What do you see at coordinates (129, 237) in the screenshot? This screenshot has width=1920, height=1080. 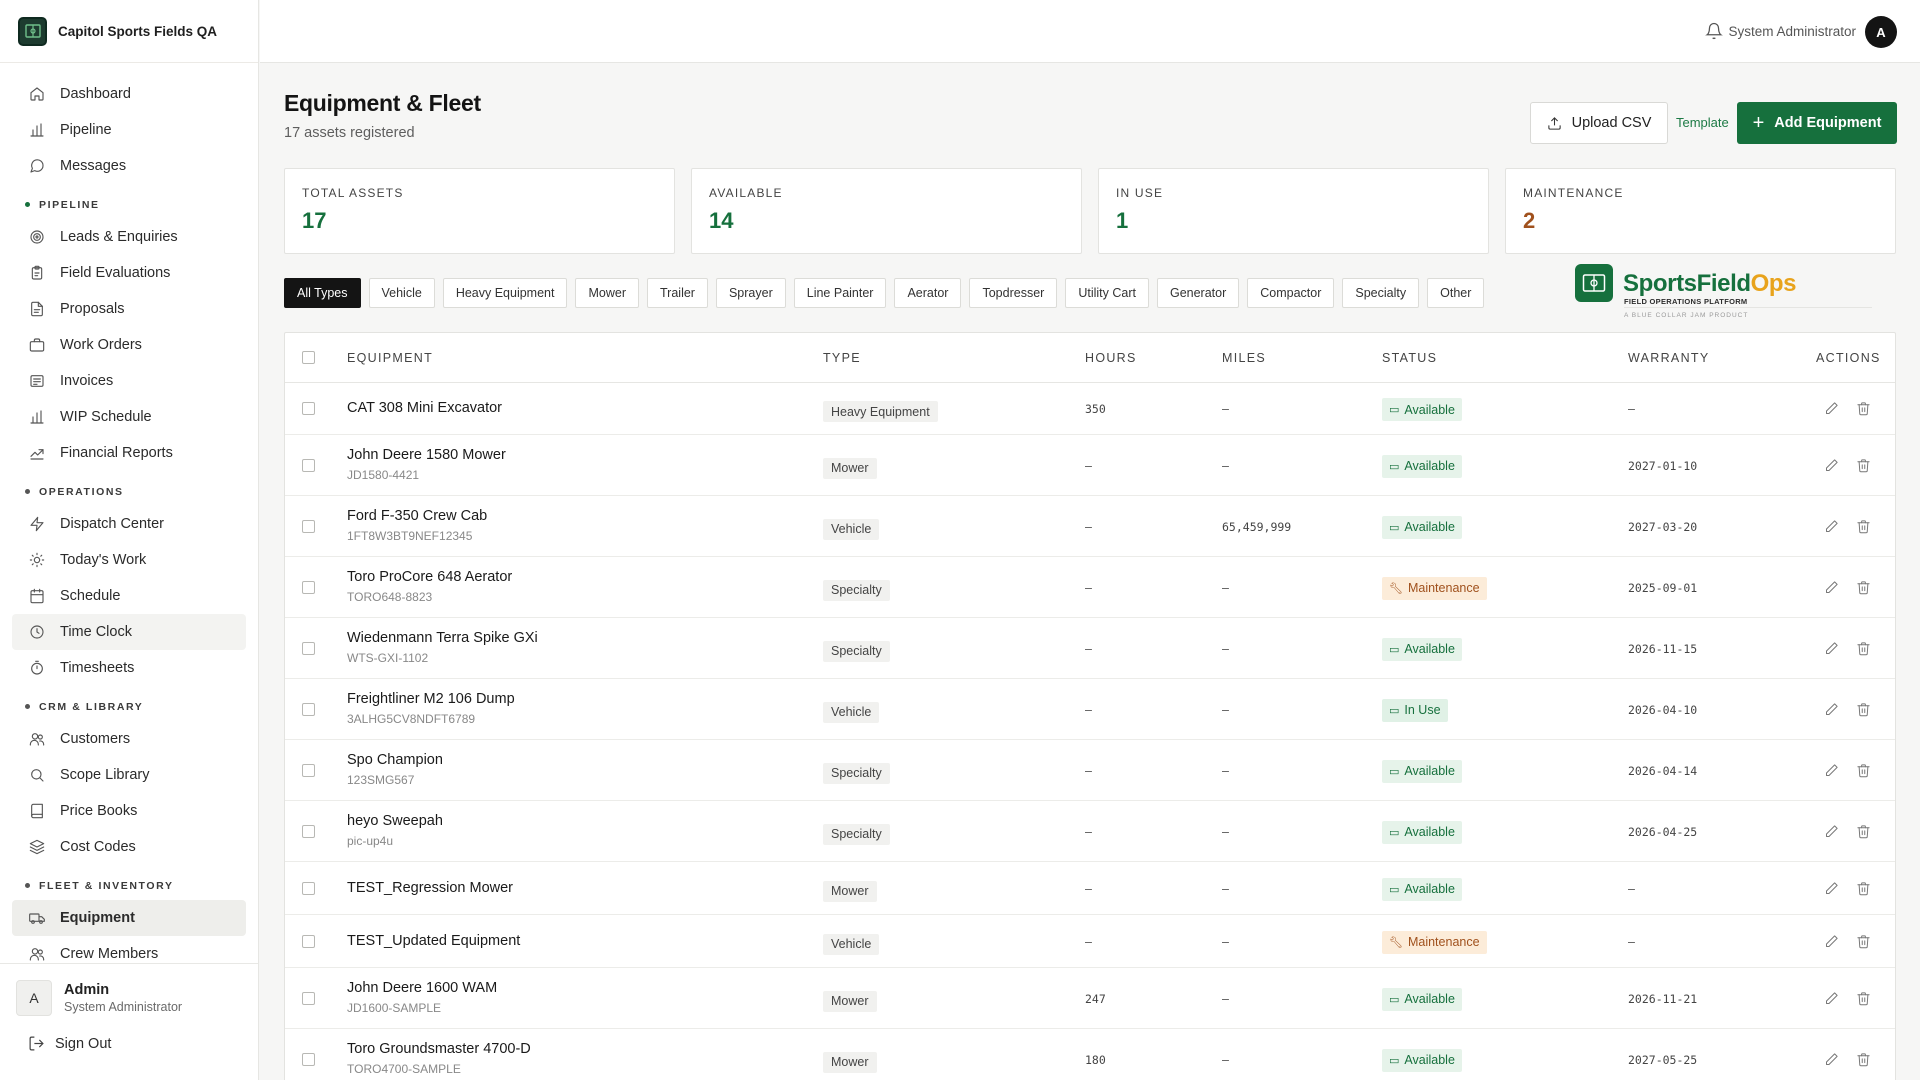 I see `sidebar-item-leads-enquiries: Leads & Enquiries` at bounding box center [129, 237].